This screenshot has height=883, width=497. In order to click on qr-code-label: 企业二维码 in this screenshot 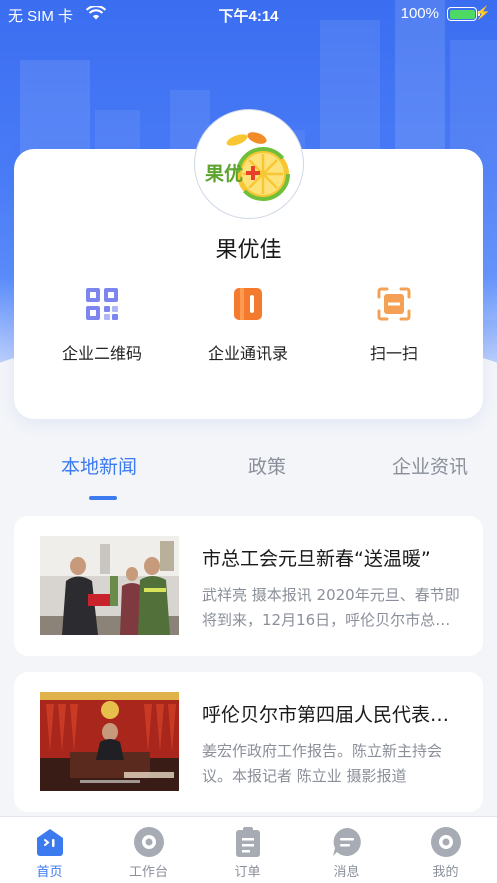, I will do `click(101, 353)`.